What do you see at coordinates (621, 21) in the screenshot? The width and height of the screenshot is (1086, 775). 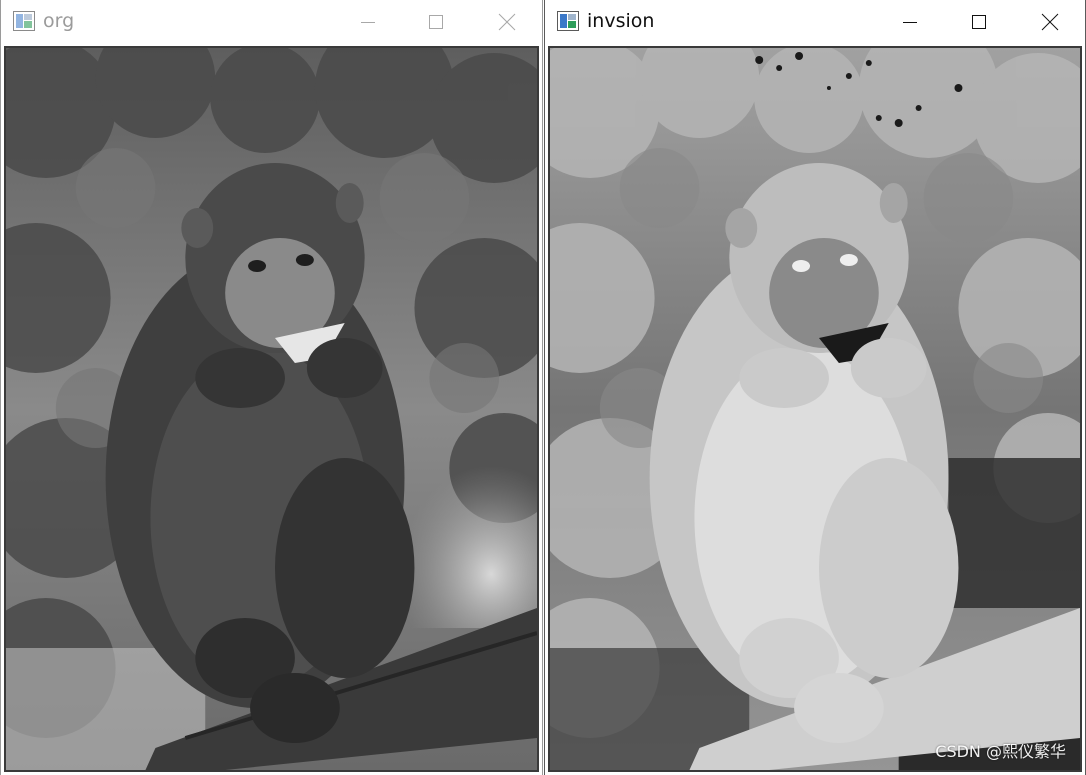 I see `window-title-inversion: invsion` at bounding box center [621, 21].